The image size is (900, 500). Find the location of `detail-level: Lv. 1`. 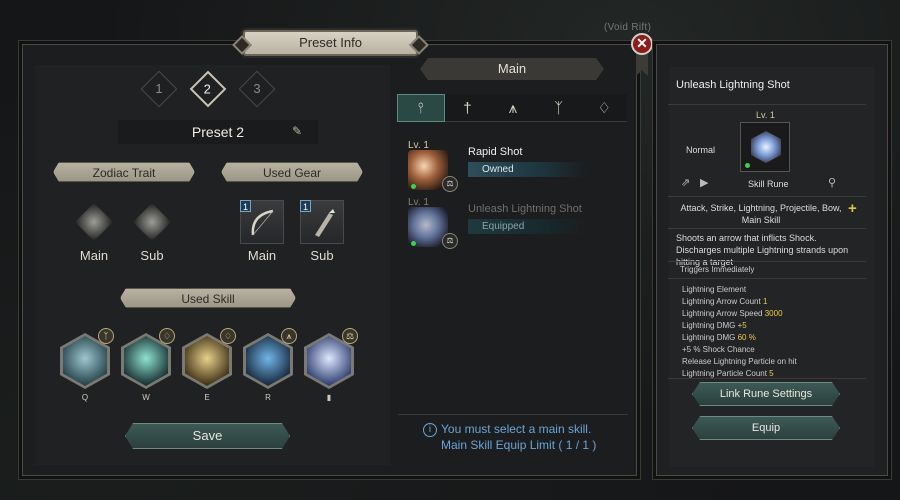

detail-level: Lv. 1 is located at coordinates (765, 115).